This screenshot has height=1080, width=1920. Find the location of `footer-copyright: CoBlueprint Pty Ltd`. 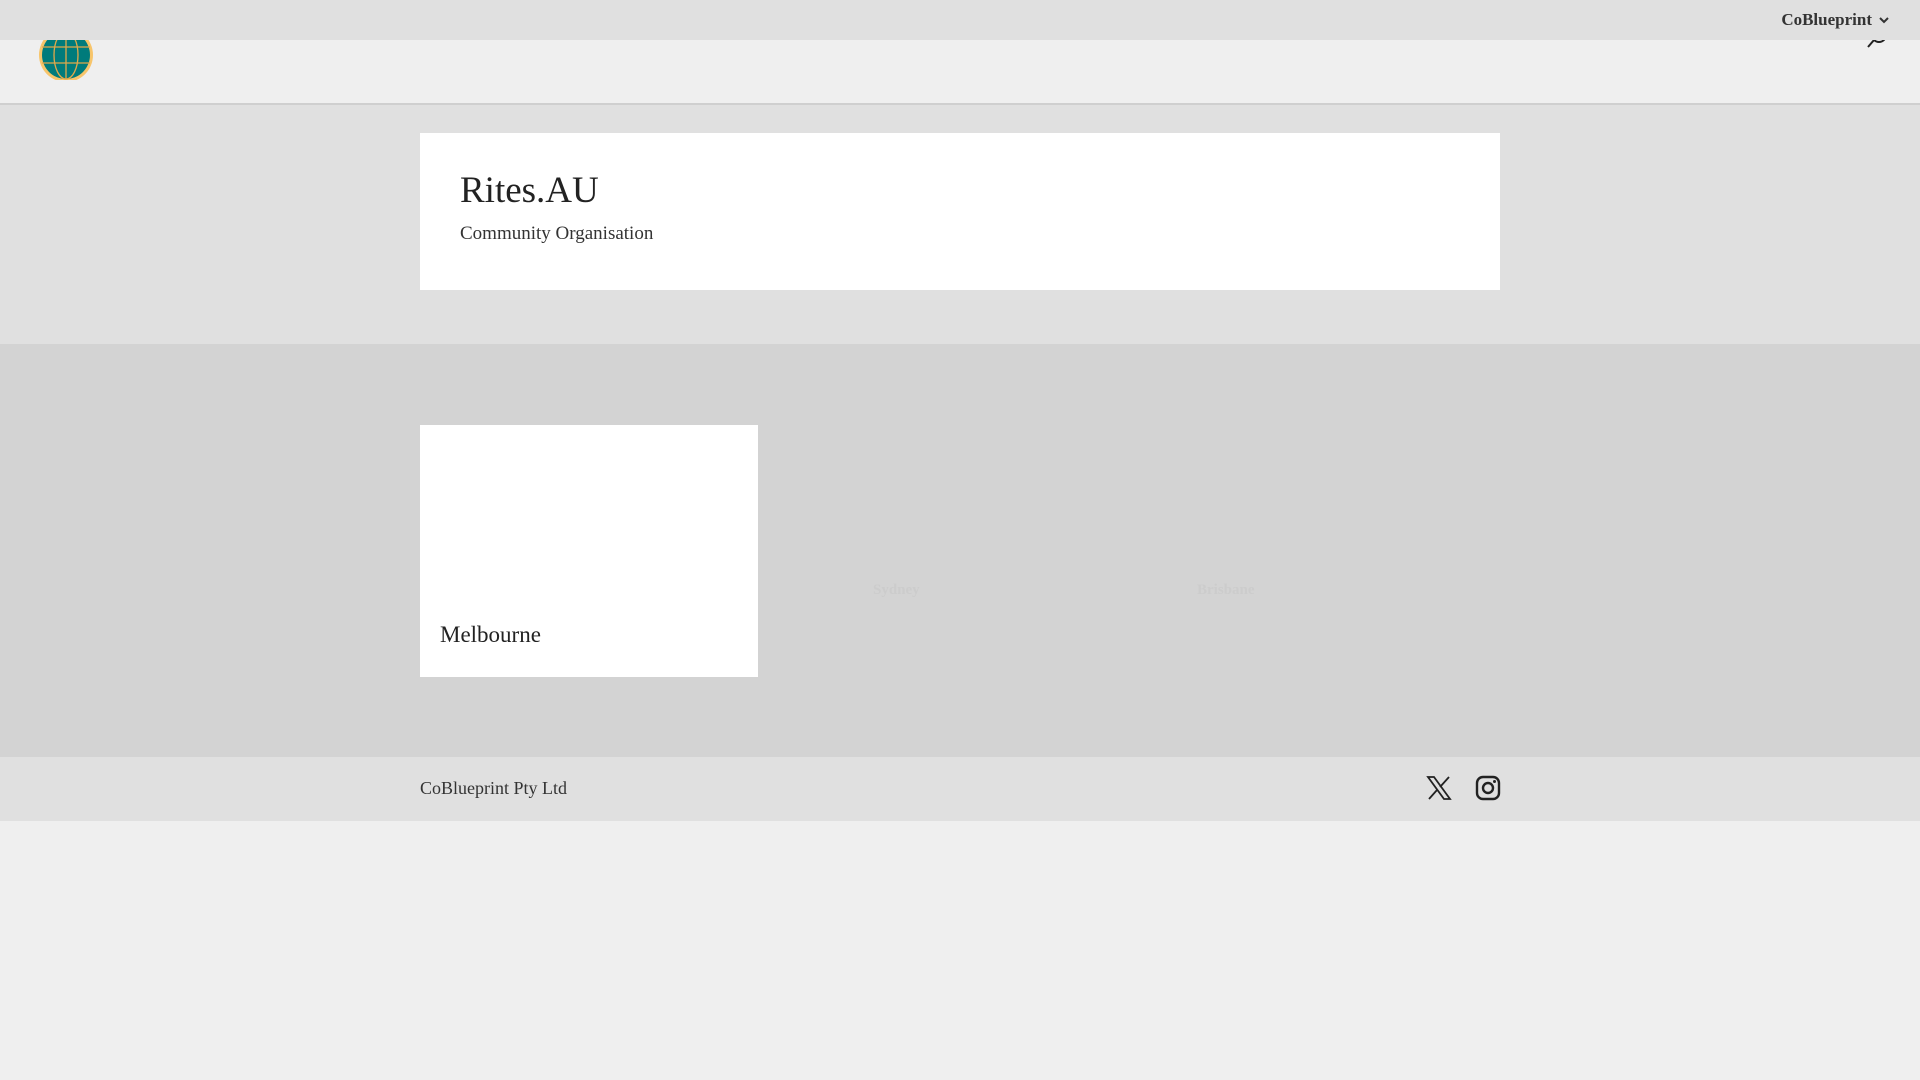

footer-copyright: CoBlueprint Pty Ltd is located at coordinates (494, 788).